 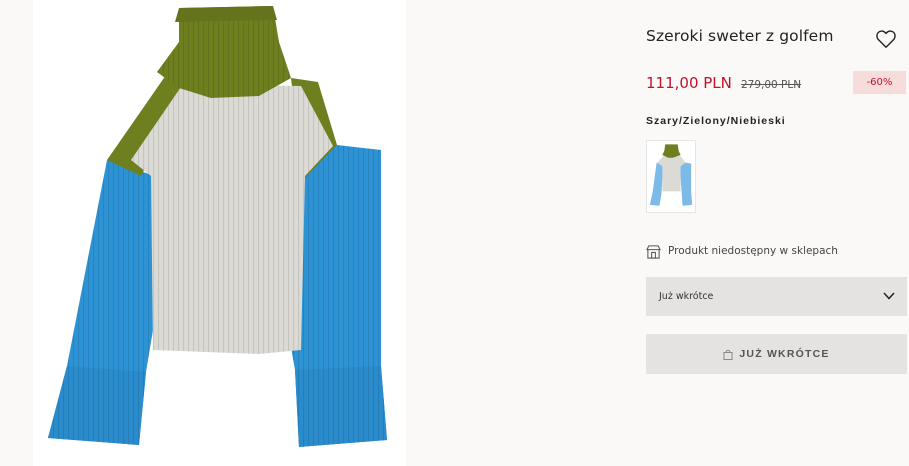 I want to click on favorite-button, so click(x=886, y=39).